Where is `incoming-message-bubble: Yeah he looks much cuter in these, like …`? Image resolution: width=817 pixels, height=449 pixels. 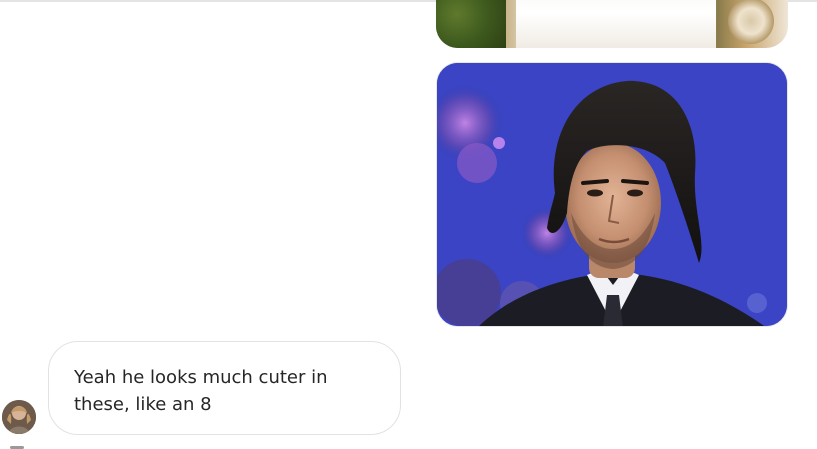
incoming-message-bubble: Yeah he looks much cuter in these, like … is located at coordinates (224, 388).